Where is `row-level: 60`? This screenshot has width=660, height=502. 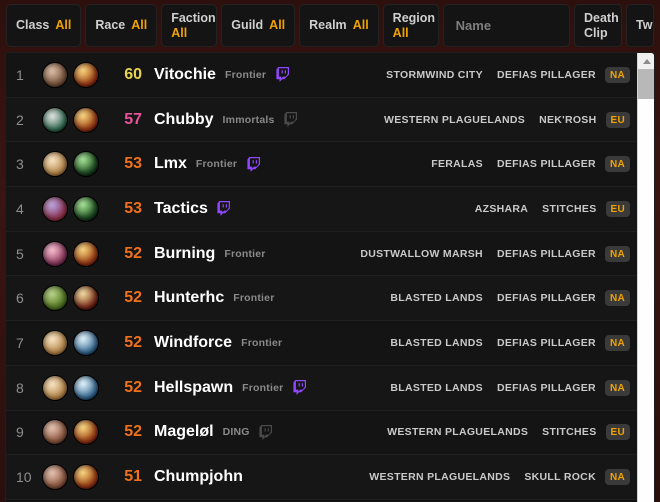 row-level: 60 is located at coordinates (133, 74).